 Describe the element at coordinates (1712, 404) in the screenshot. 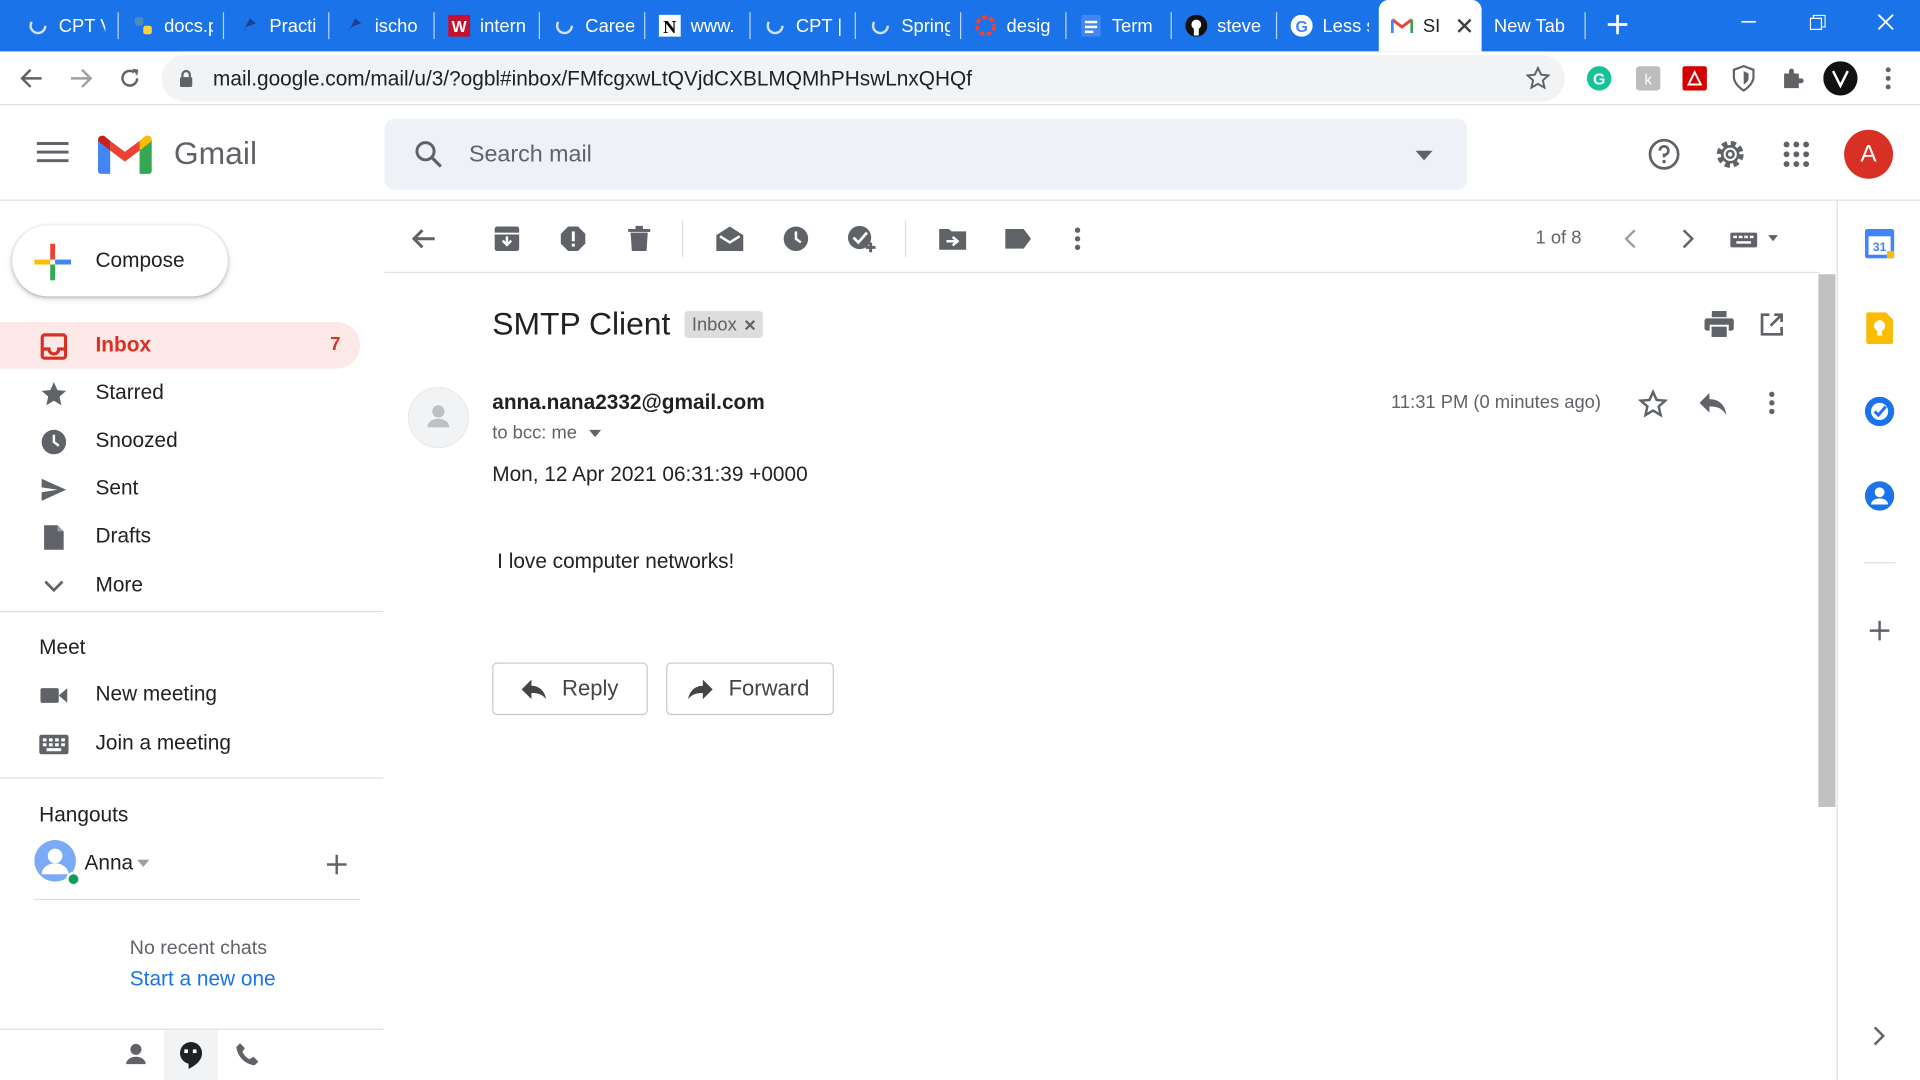

I see `reply-icon` at that location.